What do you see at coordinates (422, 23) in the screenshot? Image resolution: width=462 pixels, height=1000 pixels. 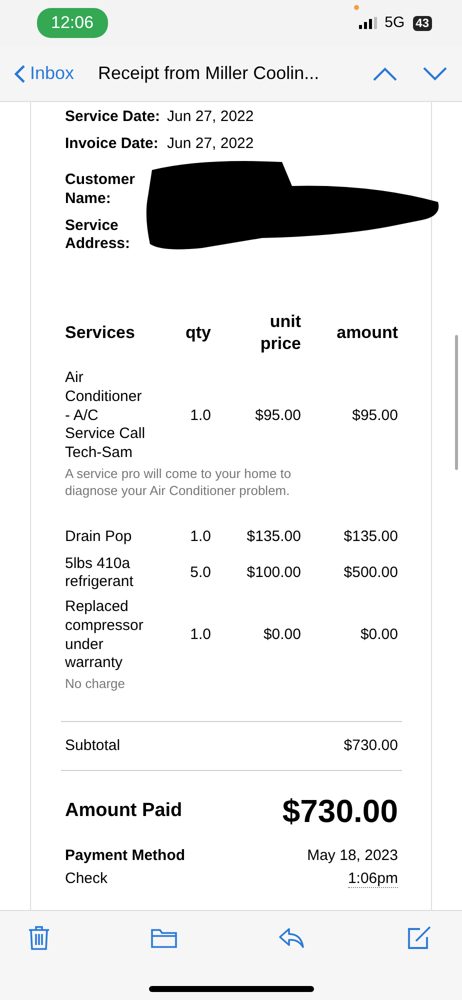 I see `battery-level: 43` at bounding box center [422, 23].